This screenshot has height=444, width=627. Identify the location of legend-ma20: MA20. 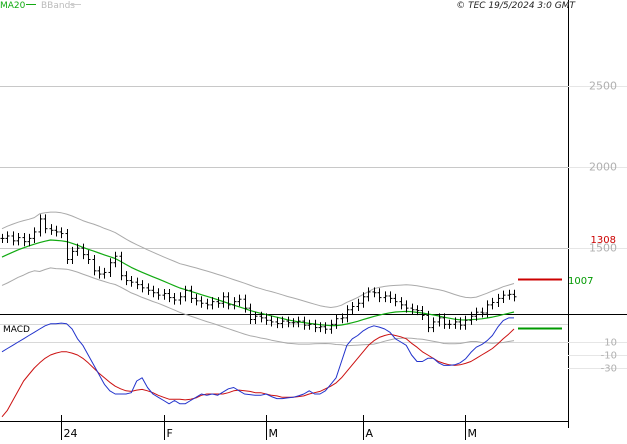
(13, 6).